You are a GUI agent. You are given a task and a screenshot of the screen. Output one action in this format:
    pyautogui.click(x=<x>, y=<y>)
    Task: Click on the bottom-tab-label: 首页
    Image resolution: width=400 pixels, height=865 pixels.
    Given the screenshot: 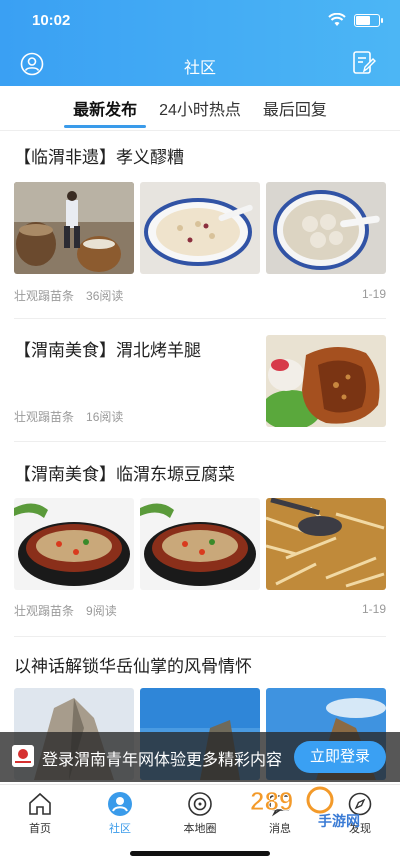 What is the action you would take?
    pyautogui.click(x=40, y=829)
    